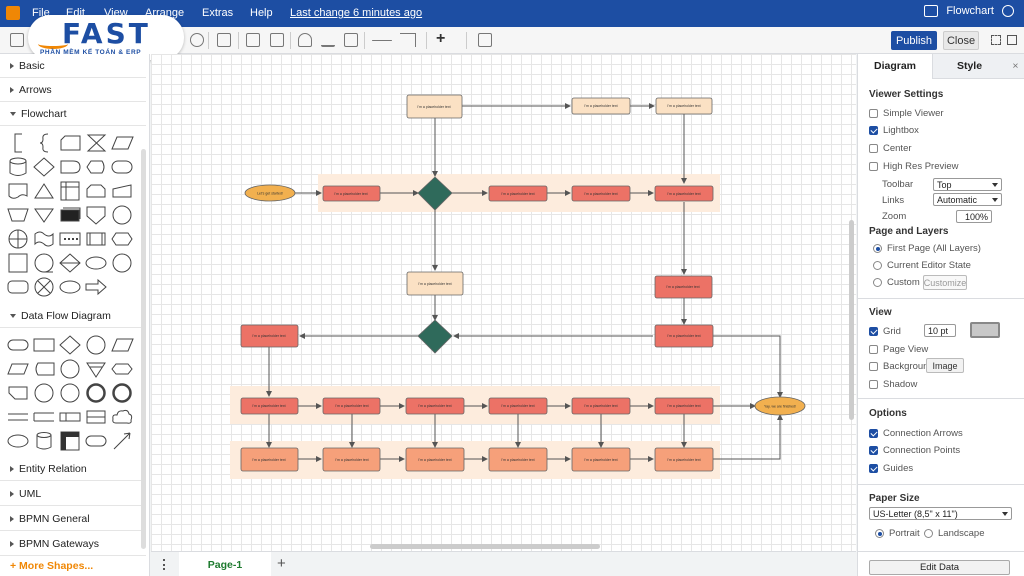 Image resolution: width=1024 pixels, height=576 pixels. What do you see at coordinates (18, 143) in the screenshot?
I see `annotation-shape` at bounding box center [18, 143].